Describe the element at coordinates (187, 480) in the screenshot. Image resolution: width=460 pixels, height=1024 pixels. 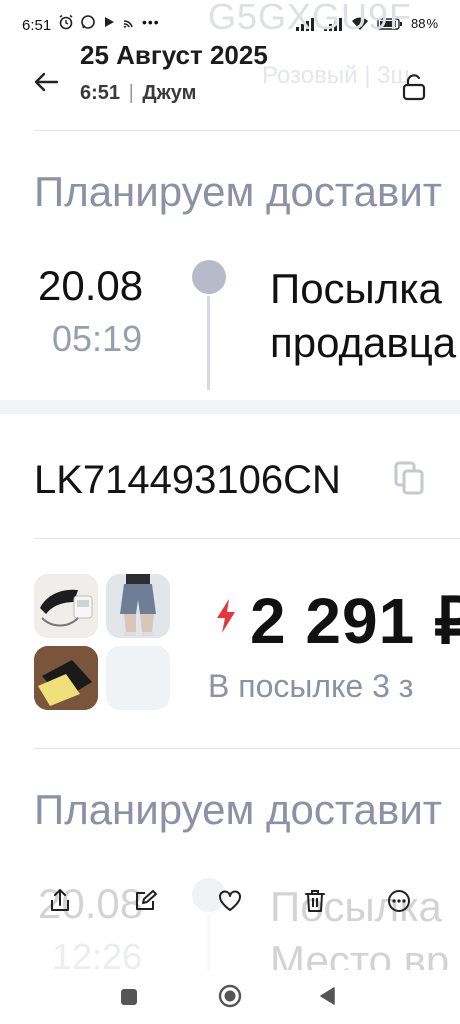
I see `tracking-number: LK714493106CN` at that location.